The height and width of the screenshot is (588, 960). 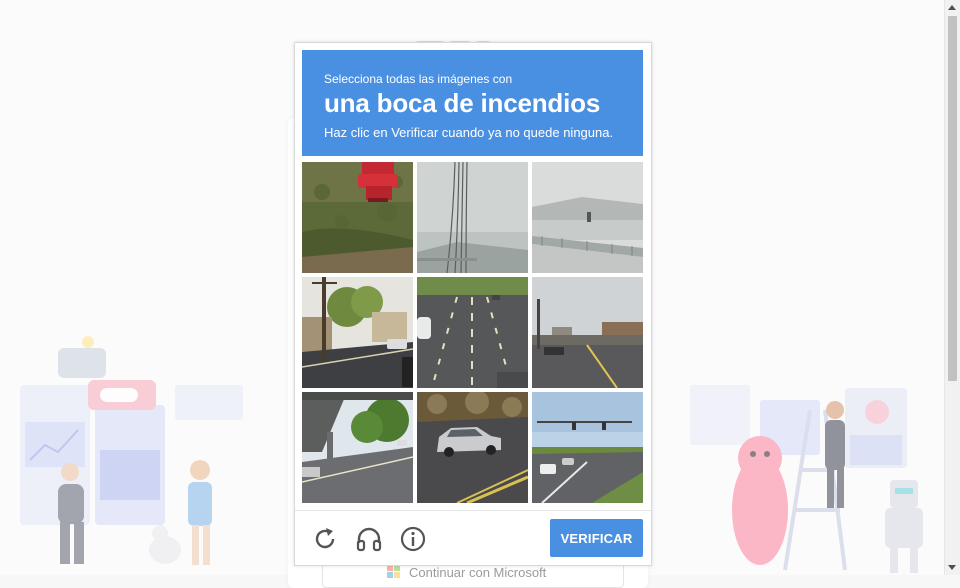 I want to click on scroll-thumb, so click(x=952, y=198).